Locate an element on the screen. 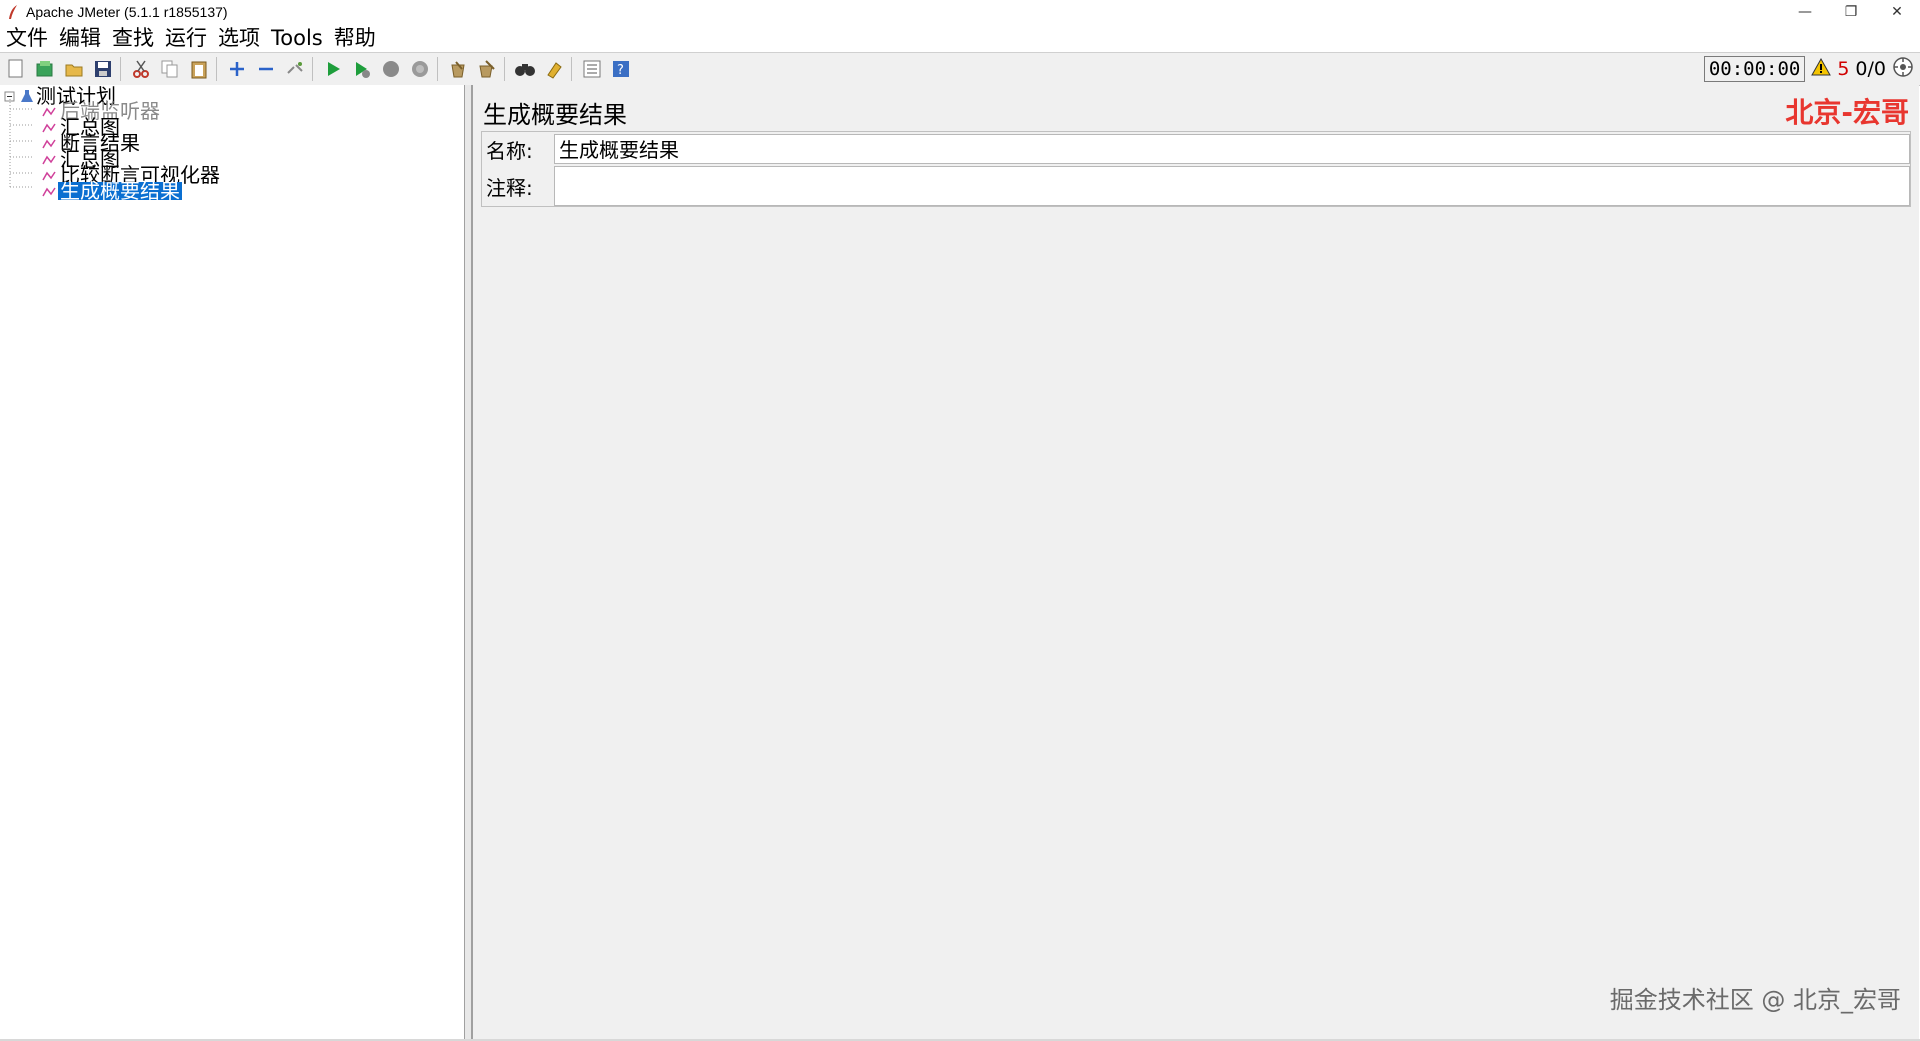 This screenshot has width=1920, height=1041. stop-icon is located at coordinates (391, 69).